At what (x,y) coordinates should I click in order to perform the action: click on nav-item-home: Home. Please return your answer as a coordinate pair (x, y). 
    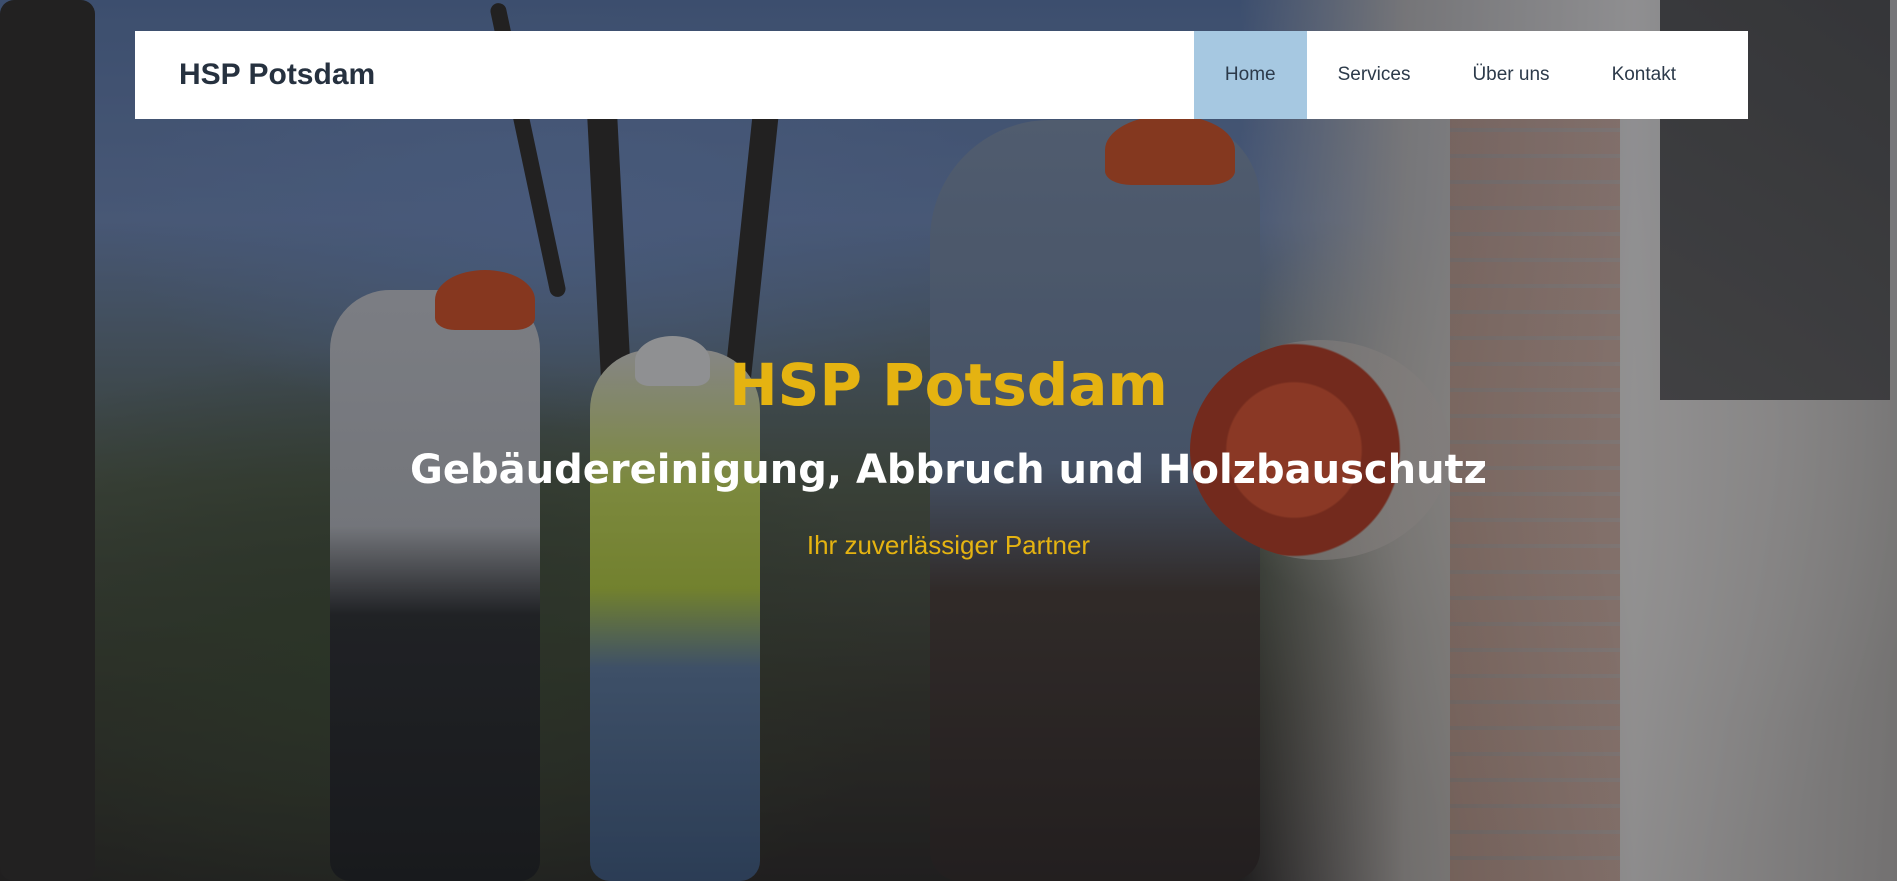
    Looking at the image, I should click on (1250, 75).